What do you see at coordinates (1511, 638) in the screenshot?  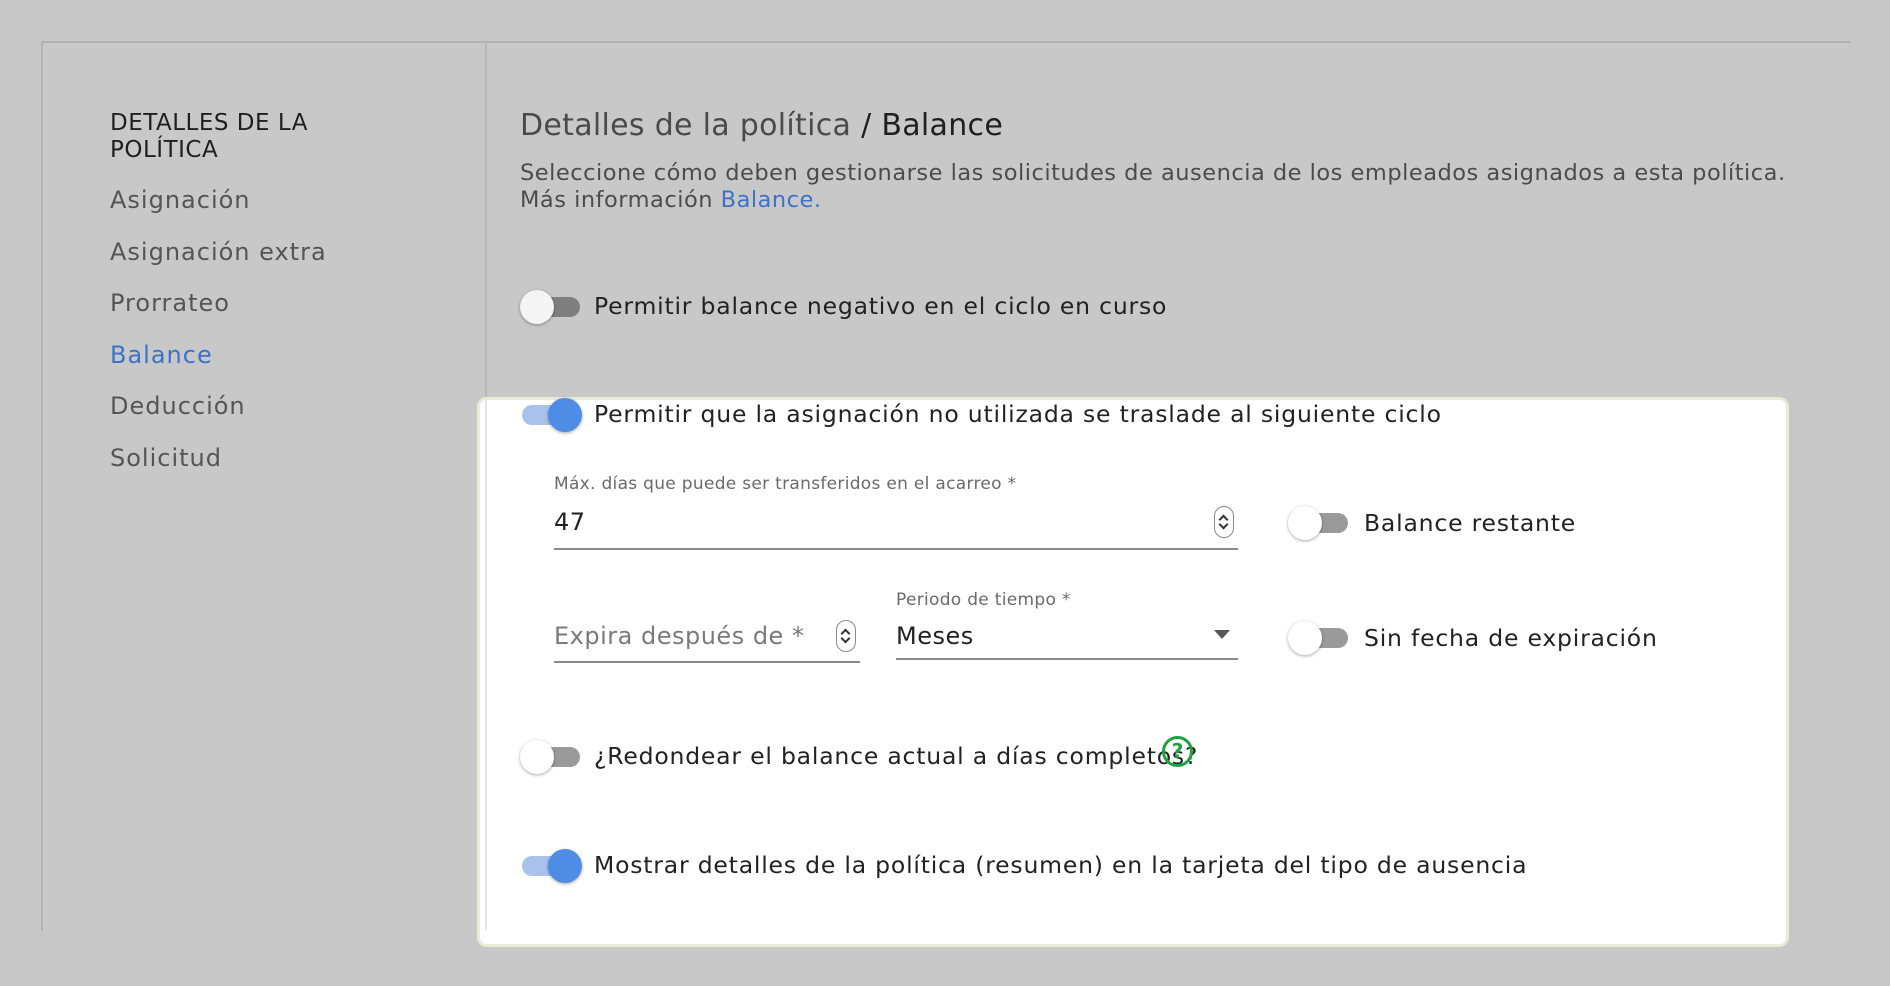 I see `no-expiration-label: Sin fecha de expiración` at bounding box center [1511, 638].